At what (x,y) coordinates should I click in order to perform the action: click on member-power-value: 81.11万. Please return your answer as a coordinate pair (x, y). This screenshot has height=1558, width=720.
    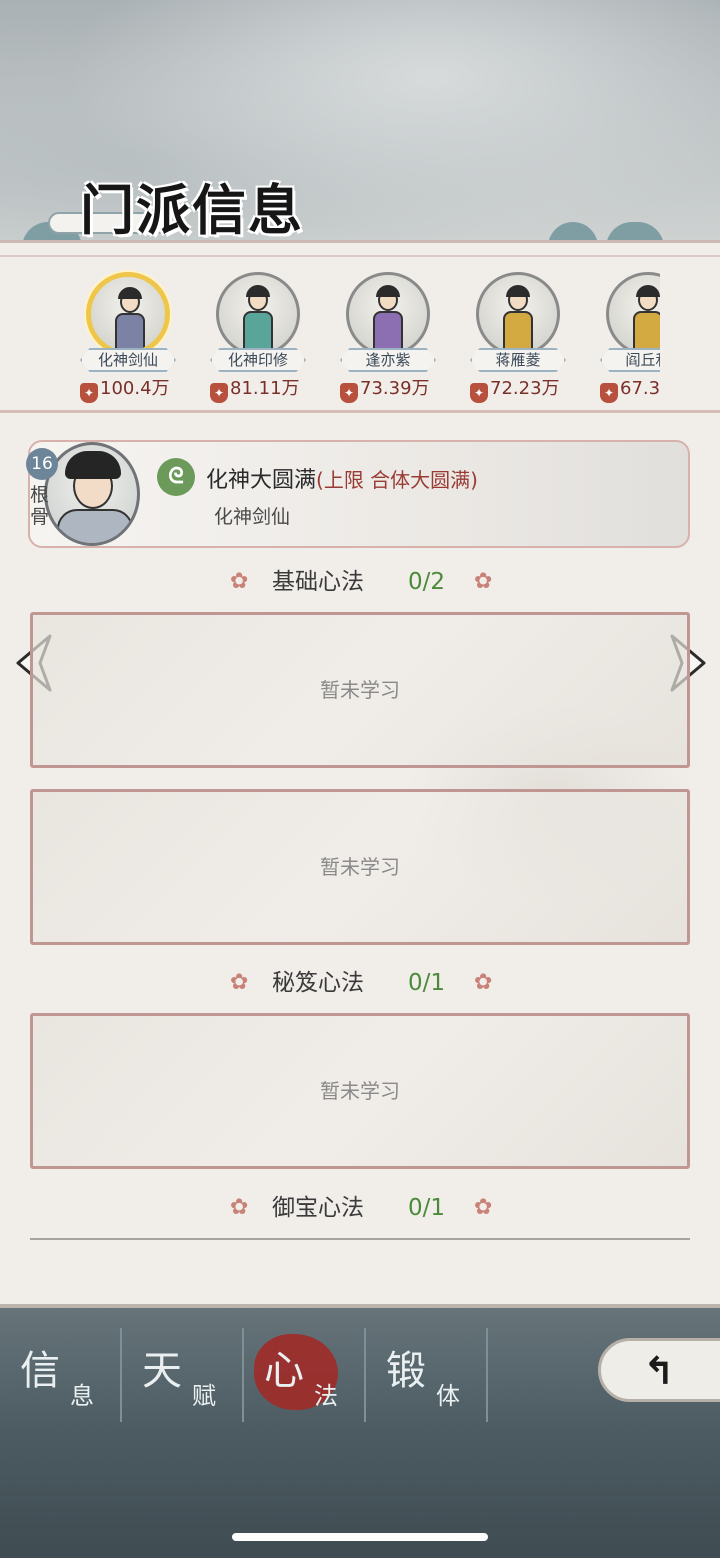
    Looking at the image, I should click on (265, 388).